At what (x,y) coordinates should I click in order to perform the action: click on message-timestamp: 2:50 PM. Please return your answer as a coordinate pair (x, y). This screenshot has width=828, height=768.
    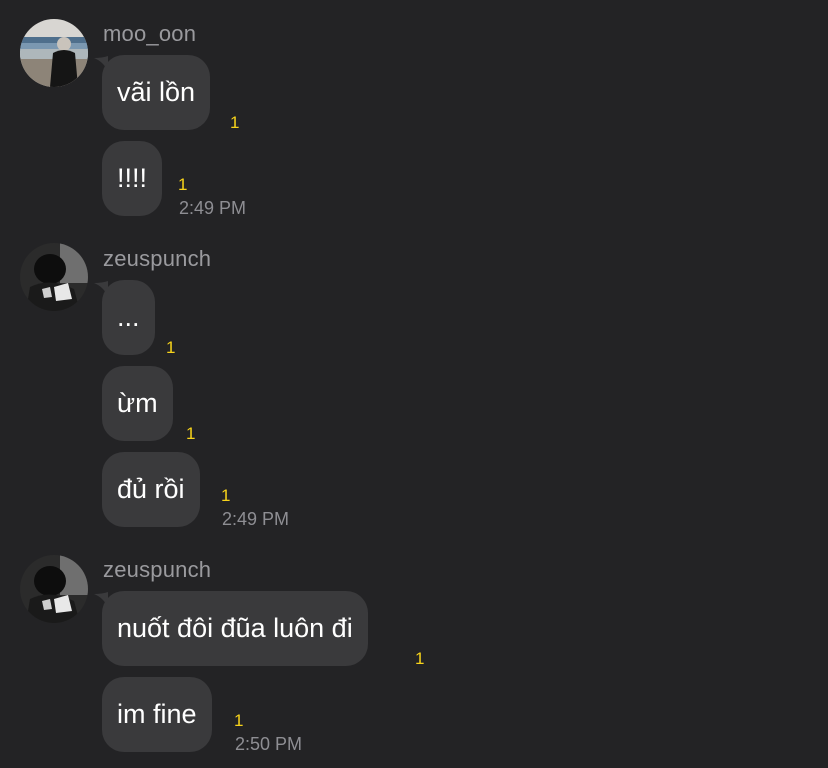
    Looking at the image, I should click on (269, 744).